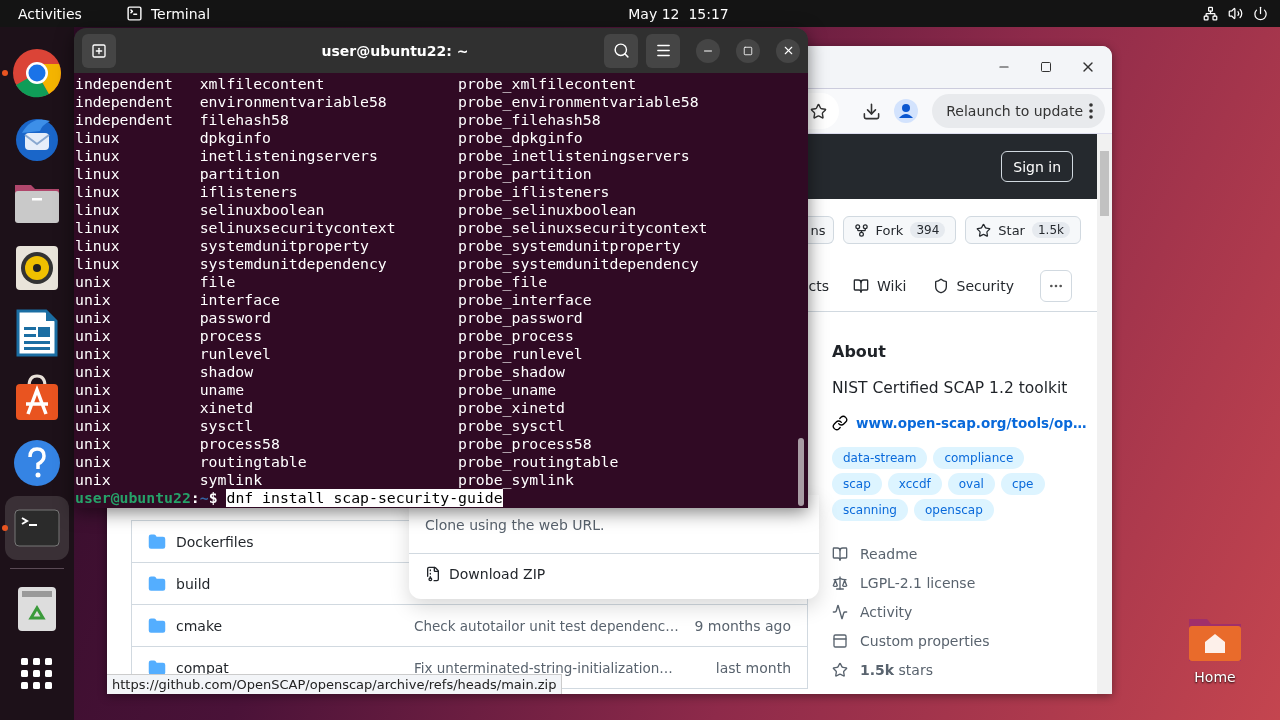 The width and height of the screenshot is (1280, 720). What do you see at coordinates (1215, 677) in the screenshot?
I see `desktop-icon-label: Home` at bounding box center [1215, 677].